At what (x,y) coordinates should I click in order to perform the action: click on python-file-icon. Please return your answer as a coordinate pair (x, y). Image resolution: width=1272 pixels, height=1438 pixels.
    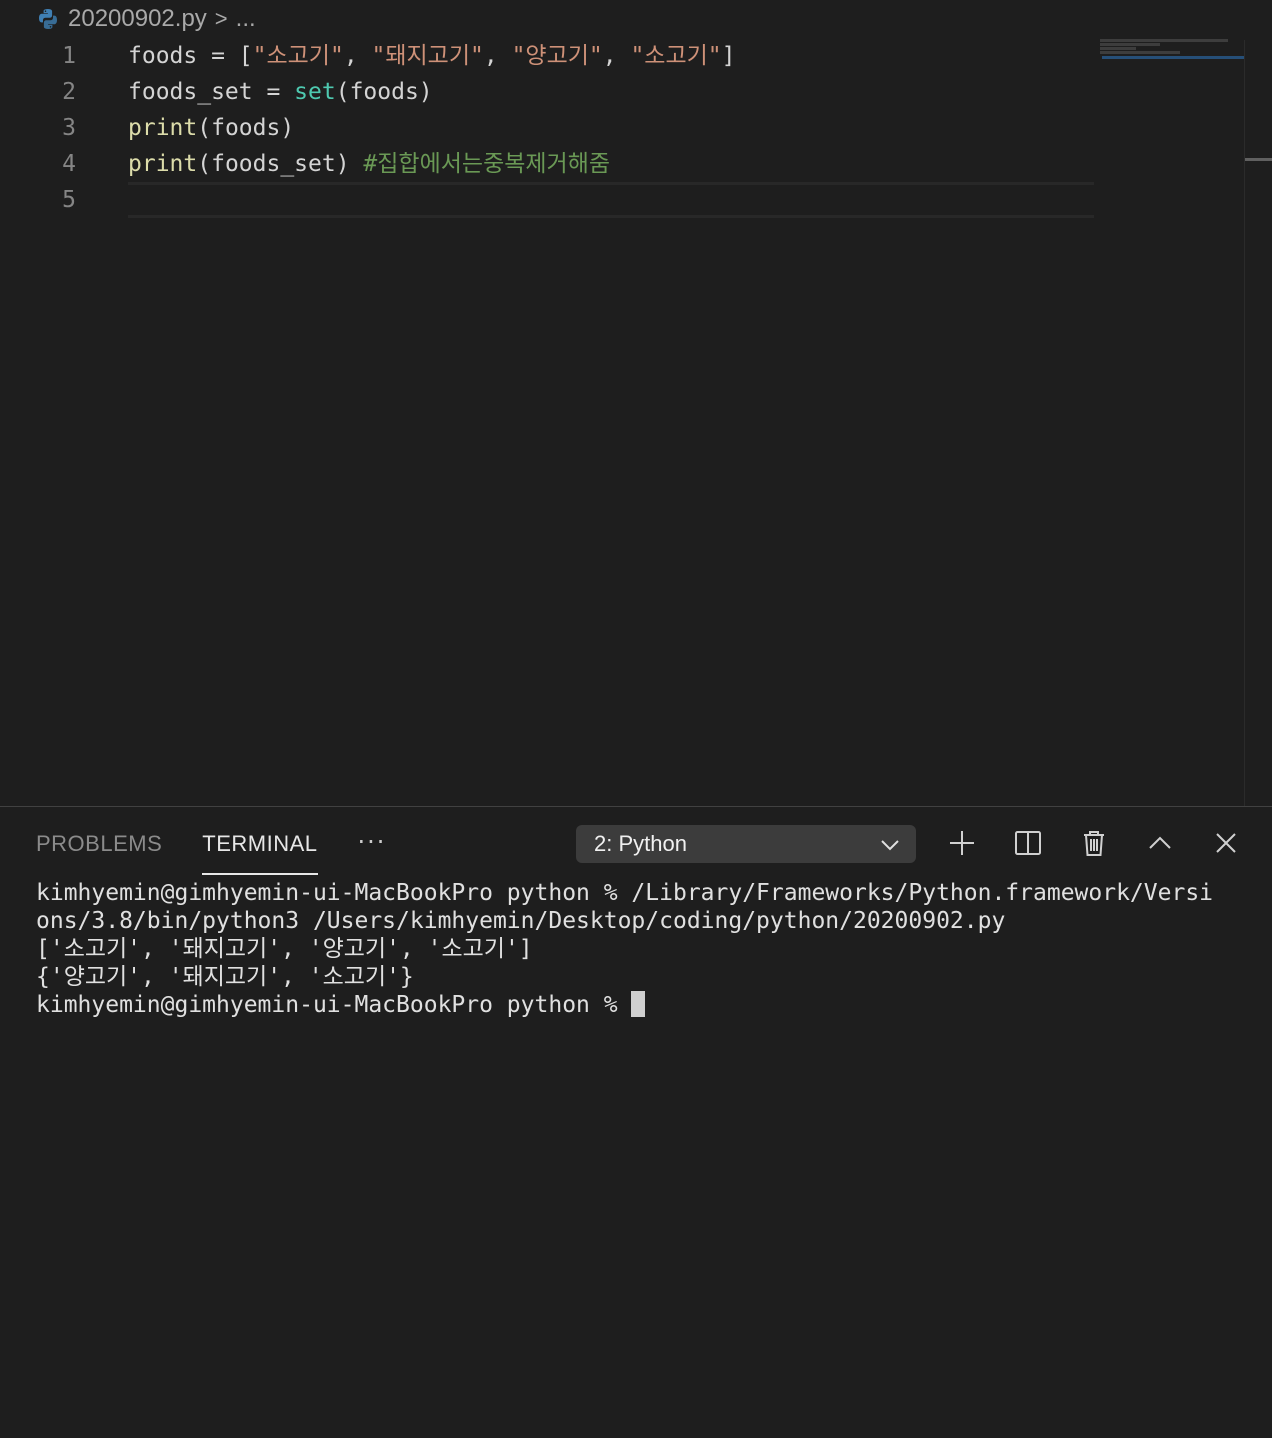
    Looking at the image, I should click on (48, 19).